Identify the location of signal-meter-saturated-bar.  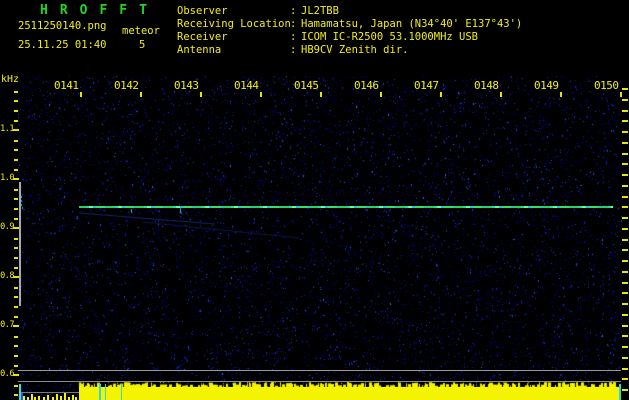
(349, 393).